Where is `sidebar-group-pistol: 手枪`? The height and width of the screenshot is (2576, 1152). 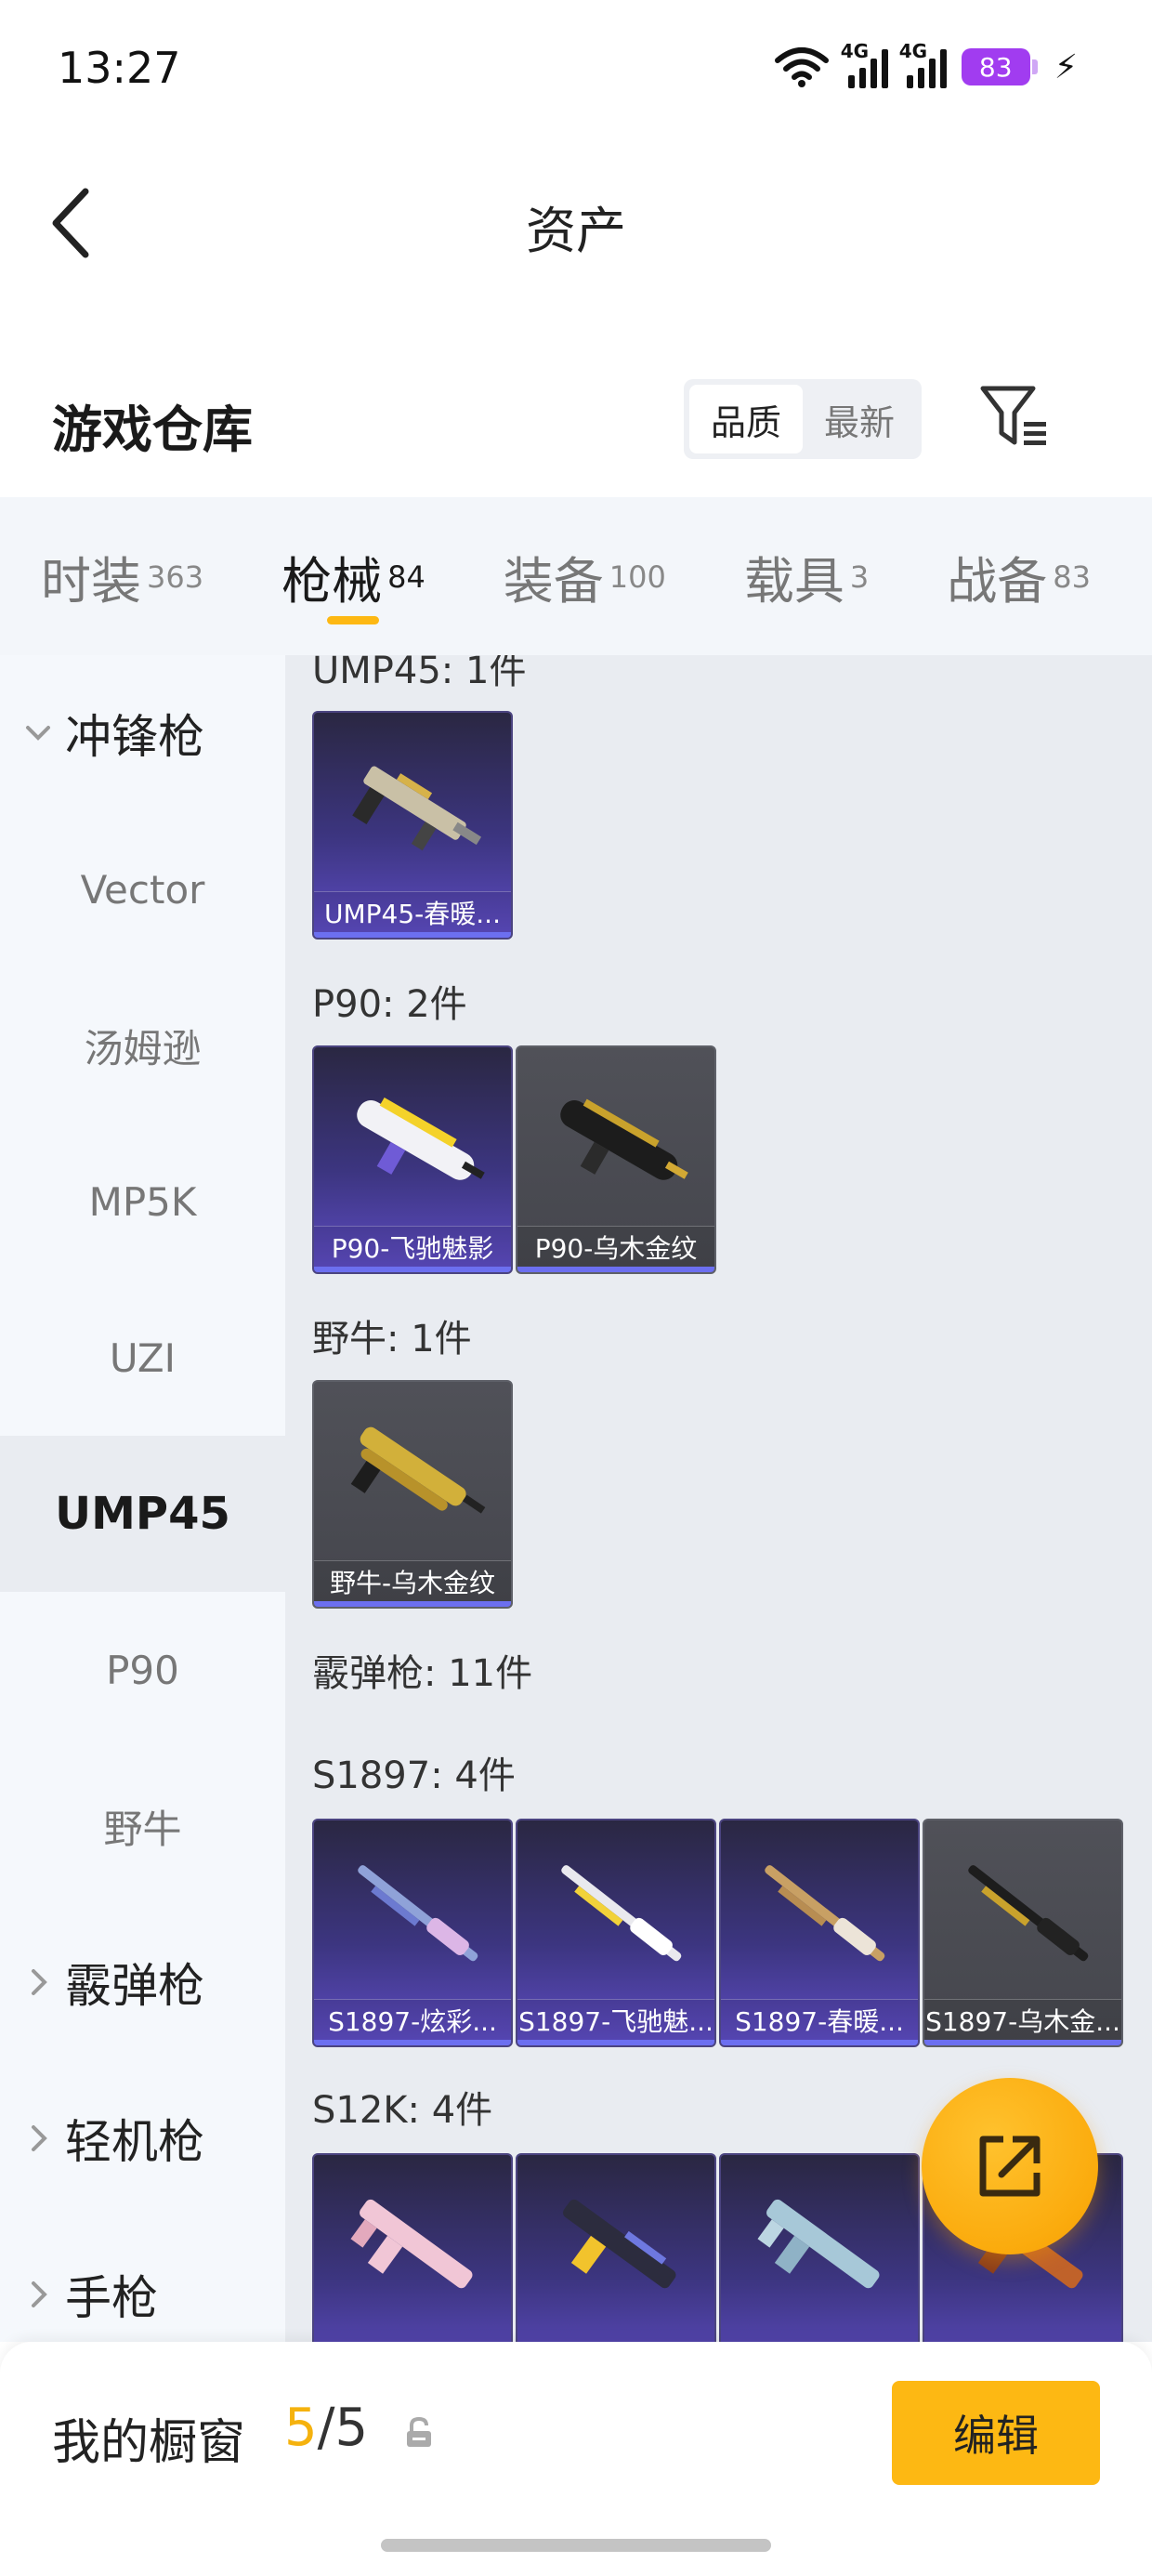
sidebar-group-pistol: 手枪 is located at coordinates (142, 2279).